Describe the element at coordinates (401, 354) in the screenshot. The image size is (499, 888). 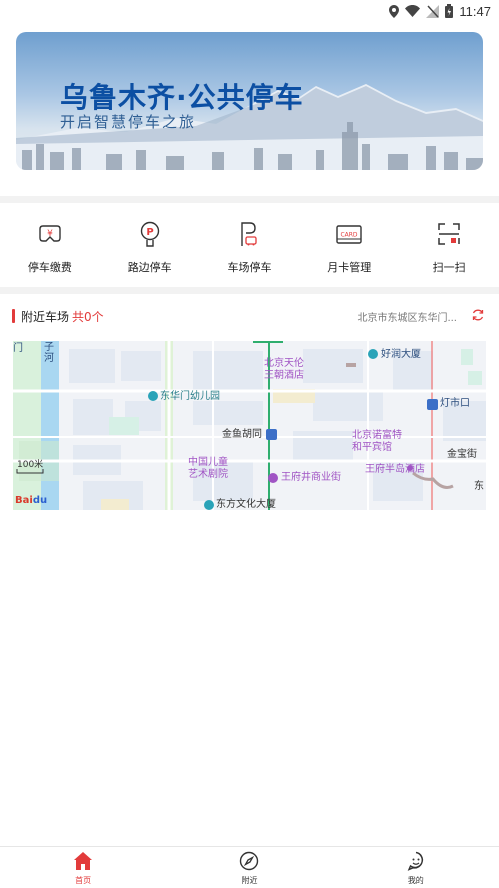
I see `map-label: 好润大厦` at that location.